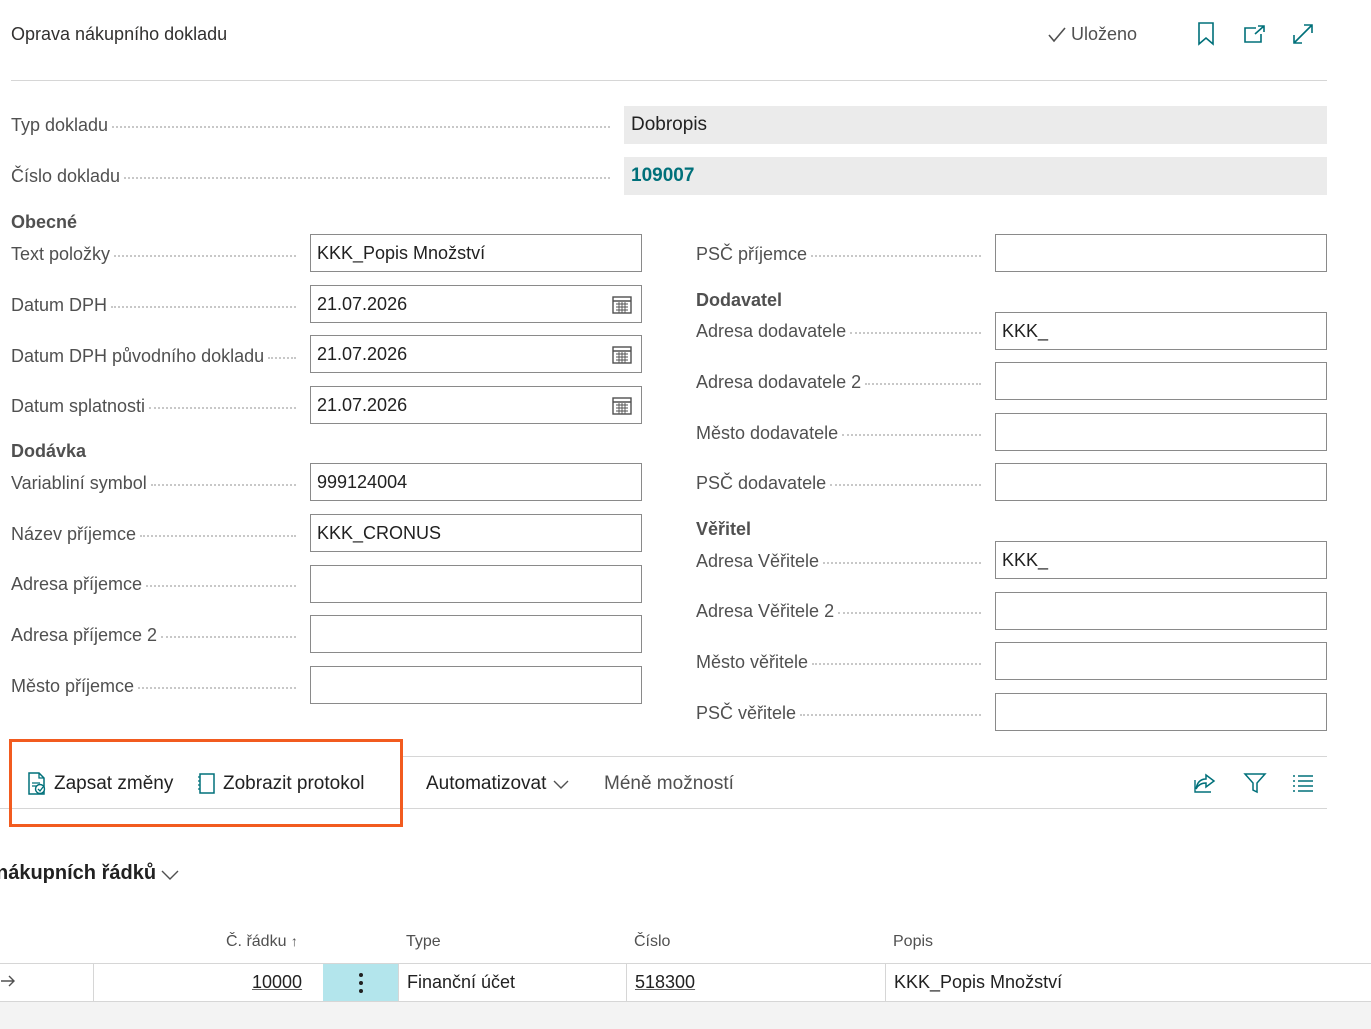  I want to click on variabilni-symbol-input: 999124004, so click(476, 482).